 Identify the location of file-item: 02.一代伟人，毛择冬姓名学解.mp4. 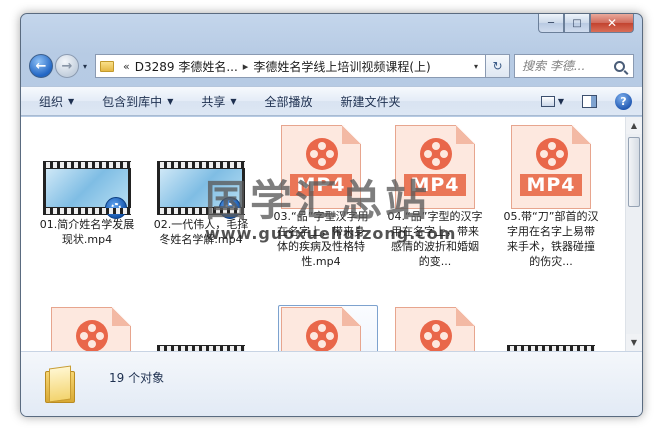
(201, 190).